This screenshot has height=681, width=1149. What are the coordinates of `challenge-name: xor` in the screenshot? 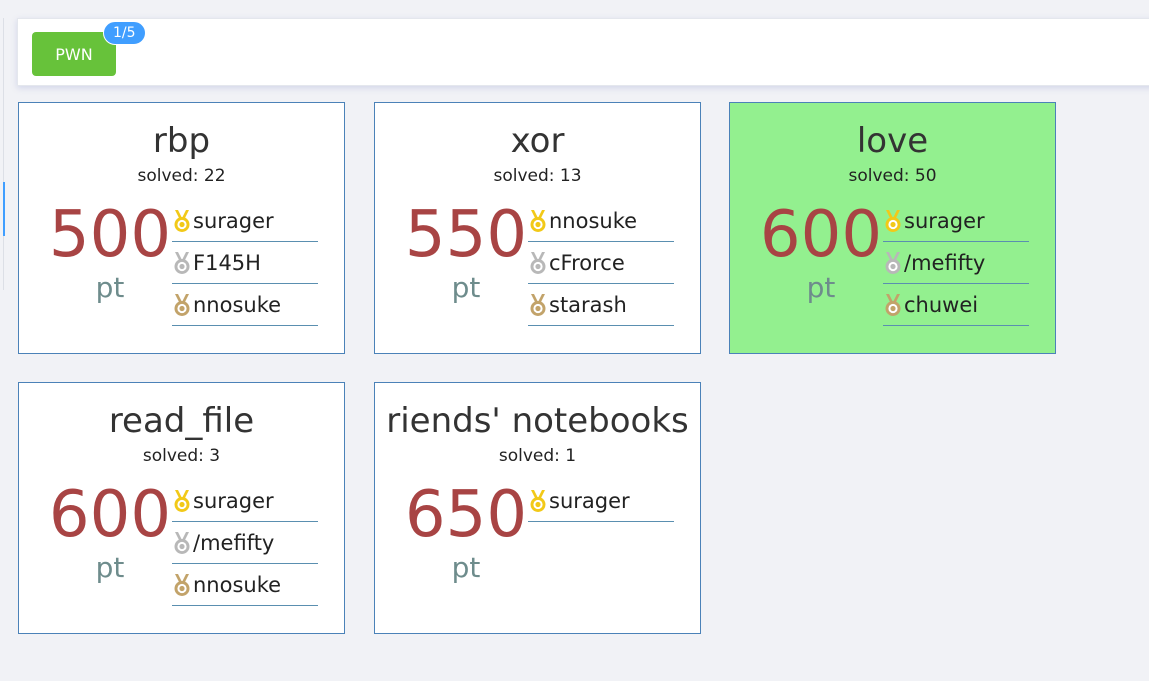 It's located at (537, 141).